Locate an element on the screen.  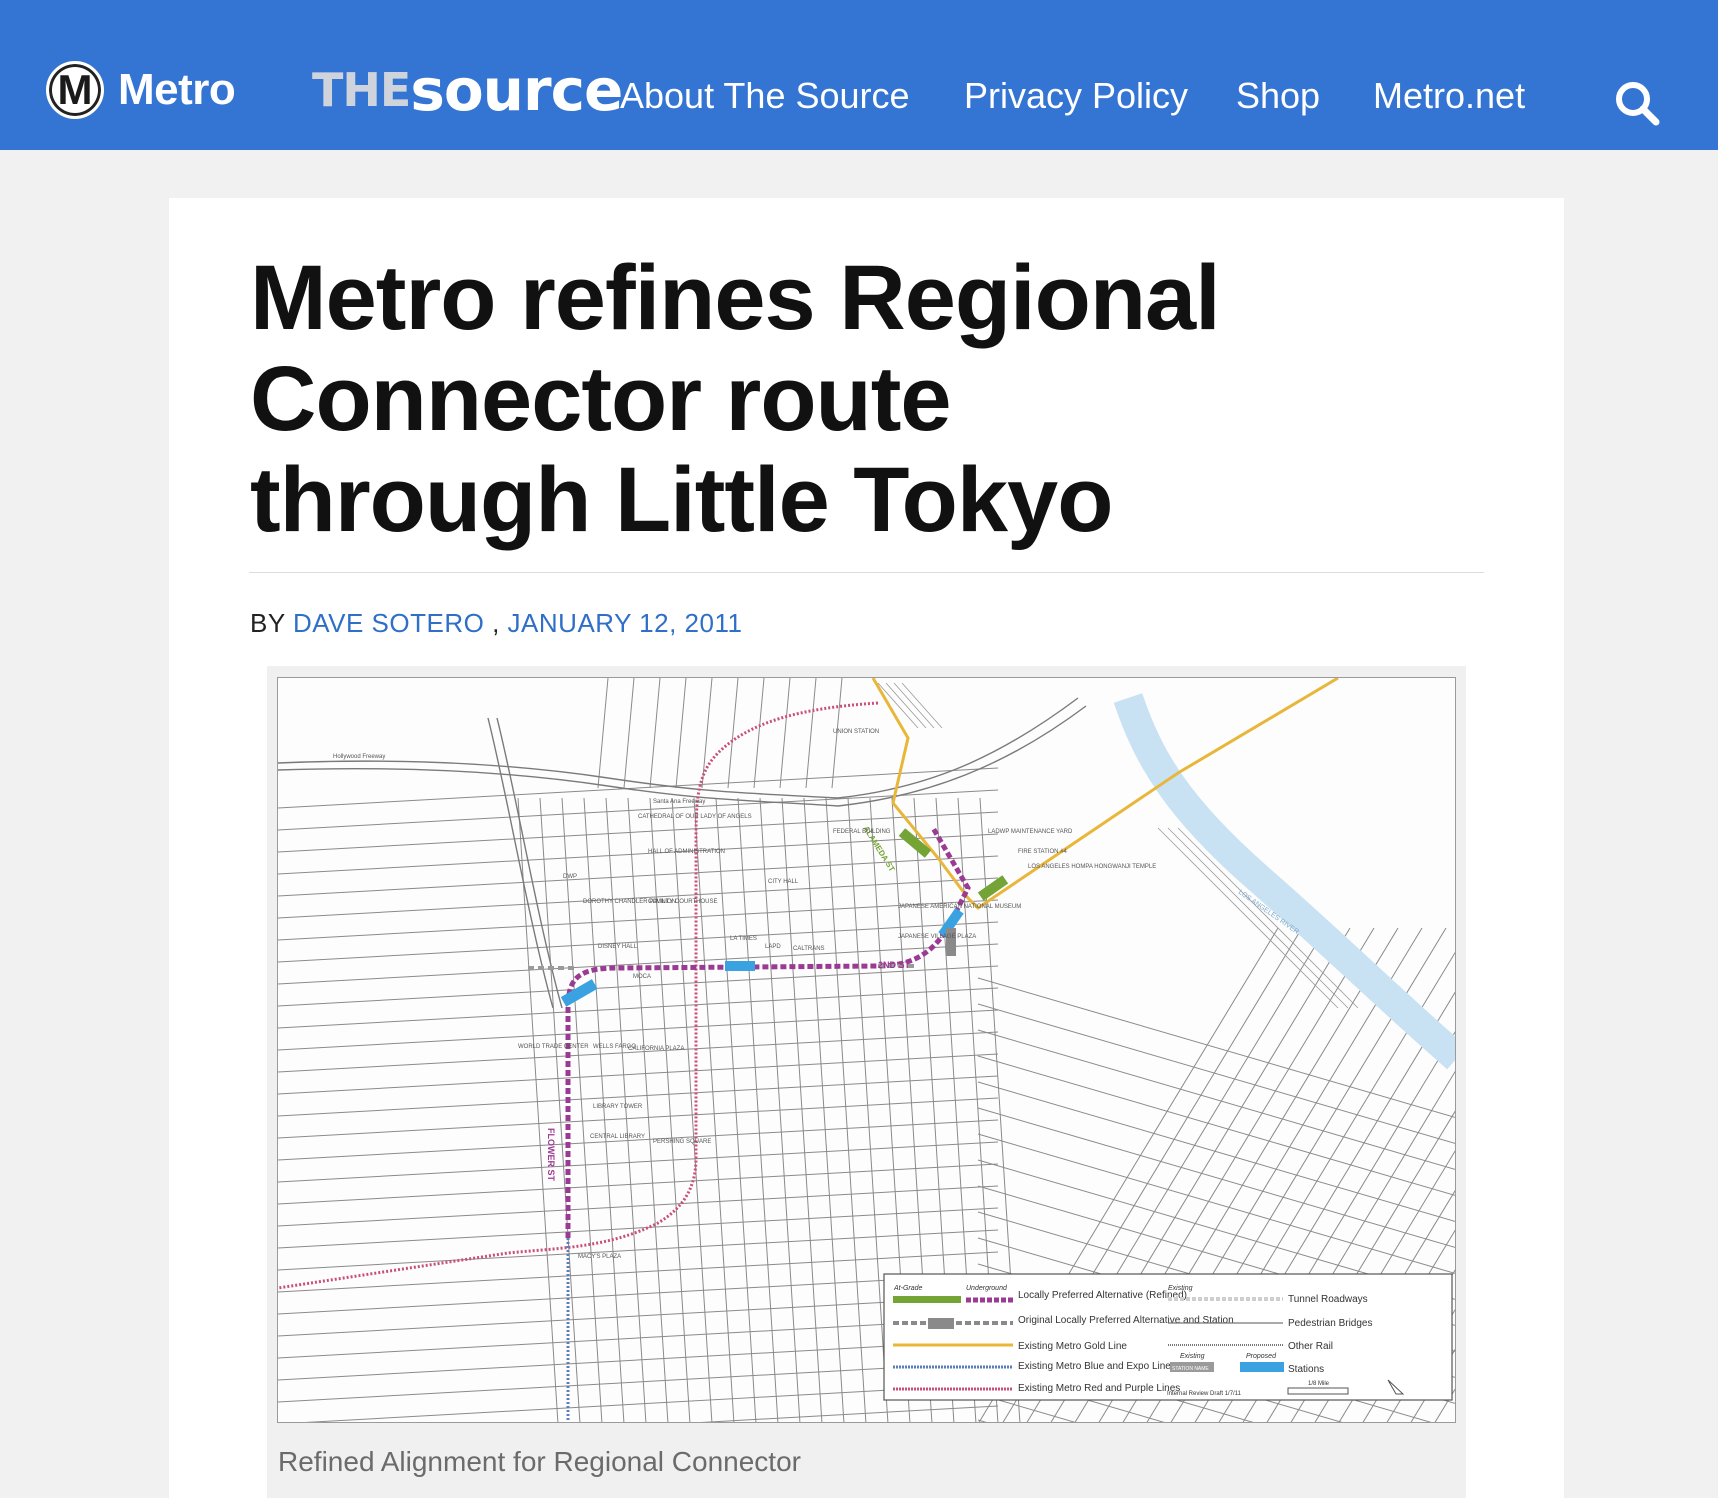
label-library-tower: LIBRARY TOWER is located at coordinates (618, 1107).